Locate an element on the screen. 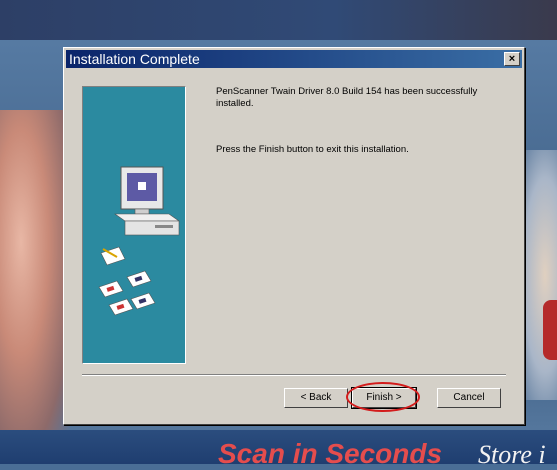 This screenshot has height=470, width=557. installer-art-panel is located at coordinates (134, 225).